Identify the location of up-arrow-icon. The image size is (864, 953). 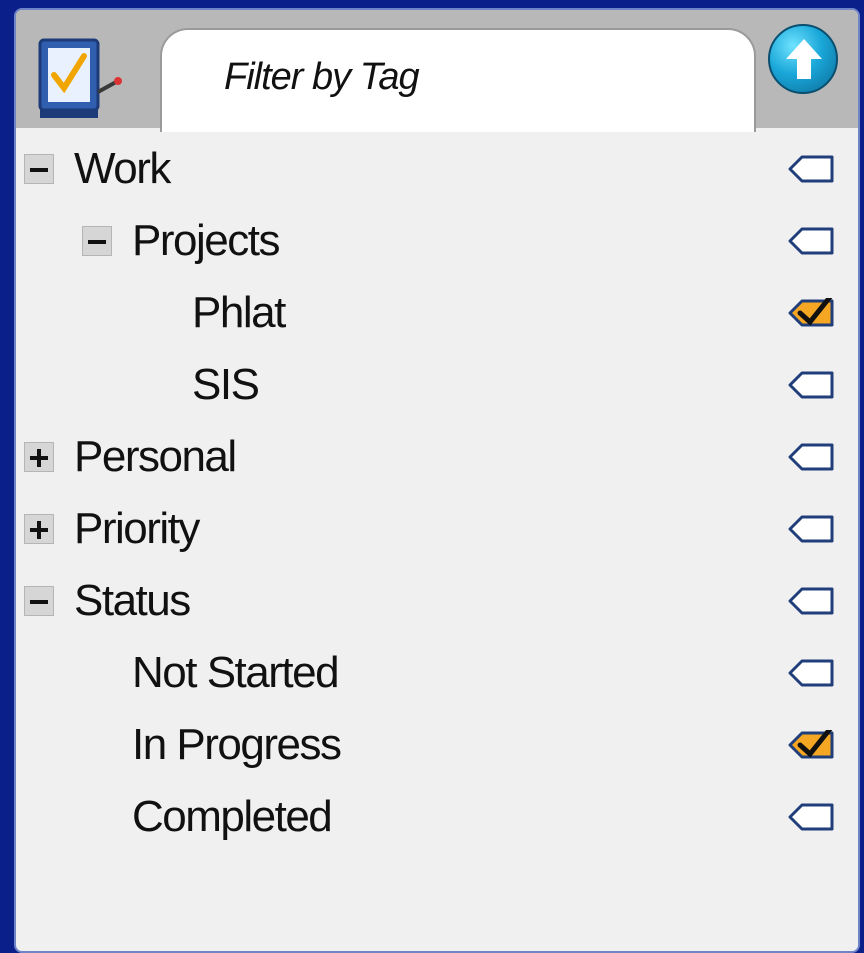
(804, 59).